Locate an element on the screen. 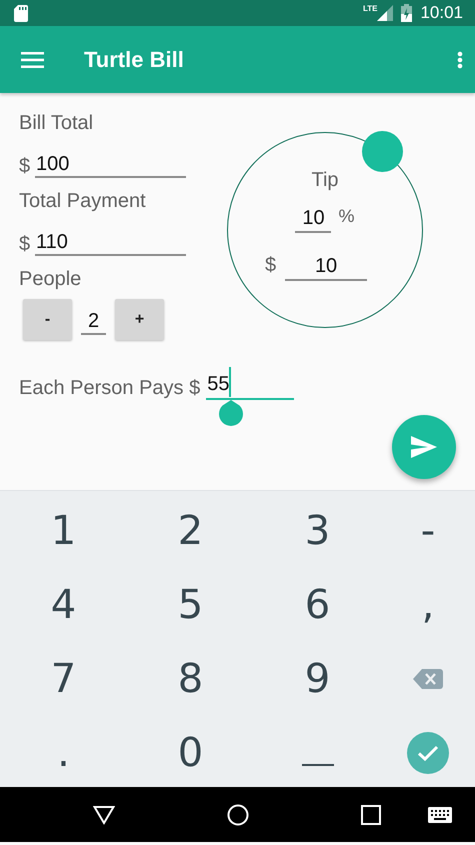  increment-button: + is located at coordinates (139, 319).